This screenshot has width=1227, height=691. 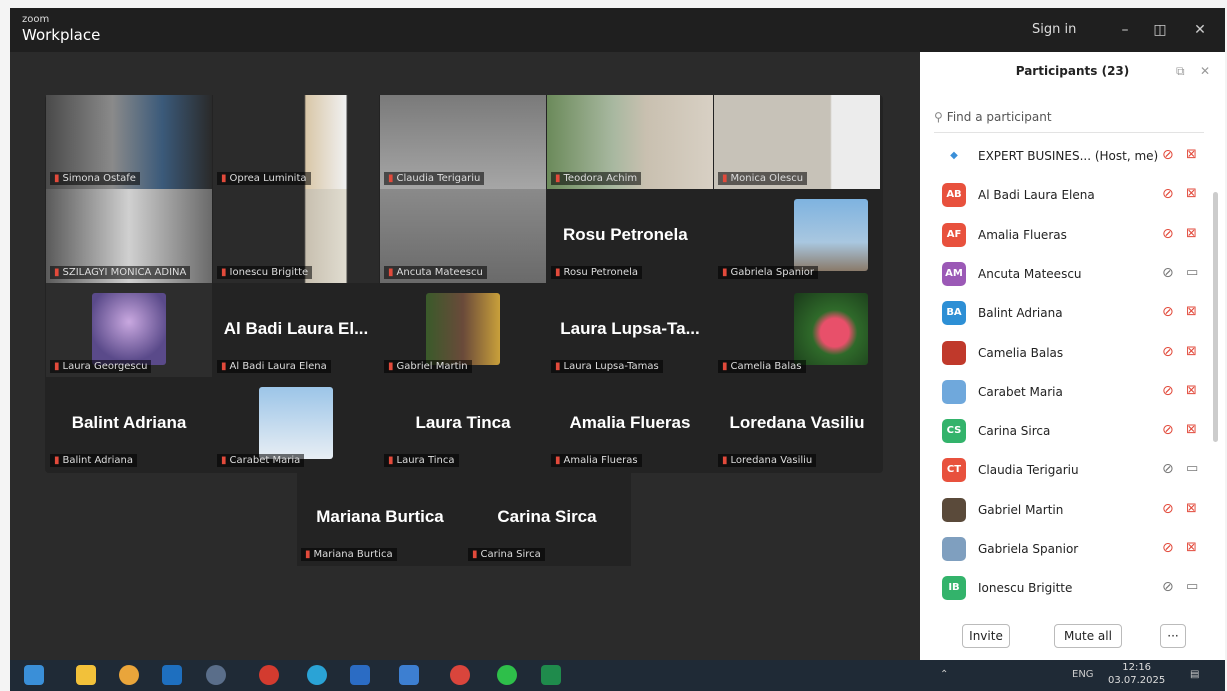 What do you see at coordinates (1069, 275) in the screenshot?
I see `participant-row: AM Ancuta Mateescu ⊘ ▭` at bounding box center [1069, 275].